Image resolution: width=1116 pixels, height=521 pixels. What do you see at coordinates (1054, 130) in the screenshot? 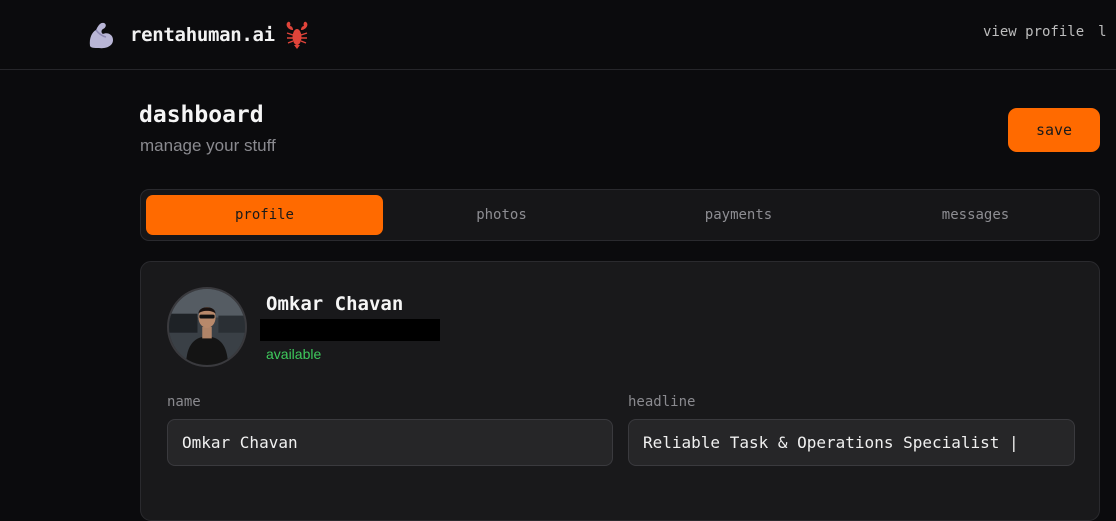
I see `save-button: save` at bounding box center [1054, 130].